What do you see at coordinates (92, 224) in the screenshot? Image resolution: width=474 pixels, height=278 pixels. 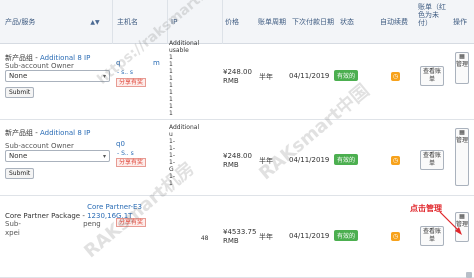 I see `sub-owner-name: peng` at bounding box center [92, 224].